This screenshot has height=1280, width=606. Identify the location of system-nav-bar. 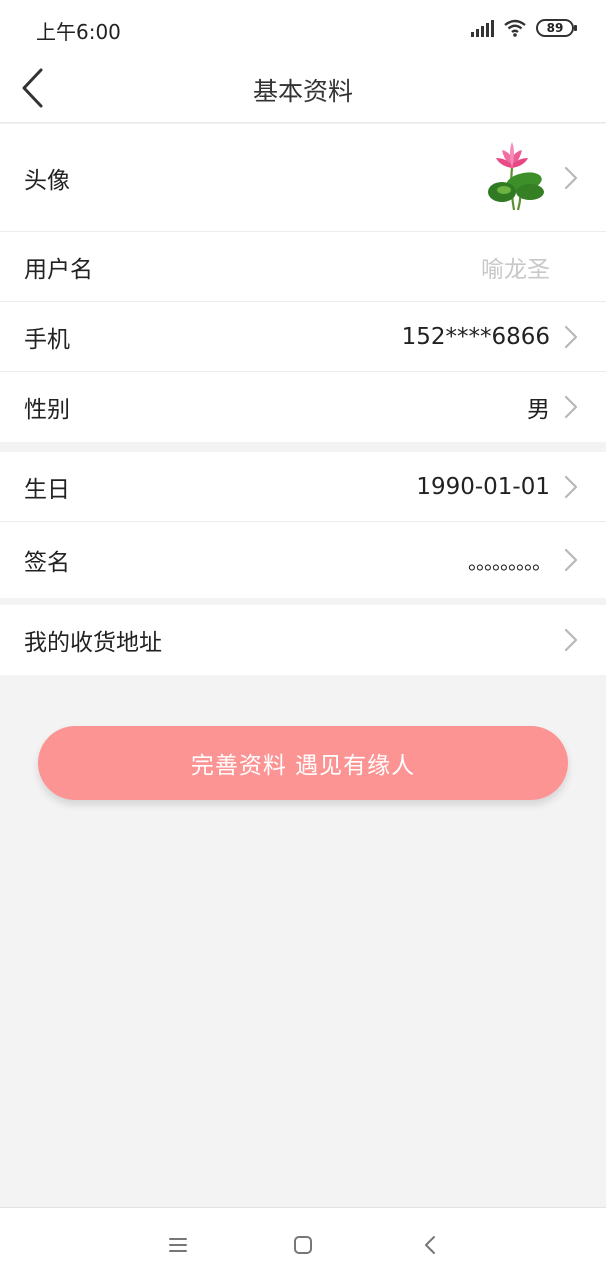
(303, 1243).